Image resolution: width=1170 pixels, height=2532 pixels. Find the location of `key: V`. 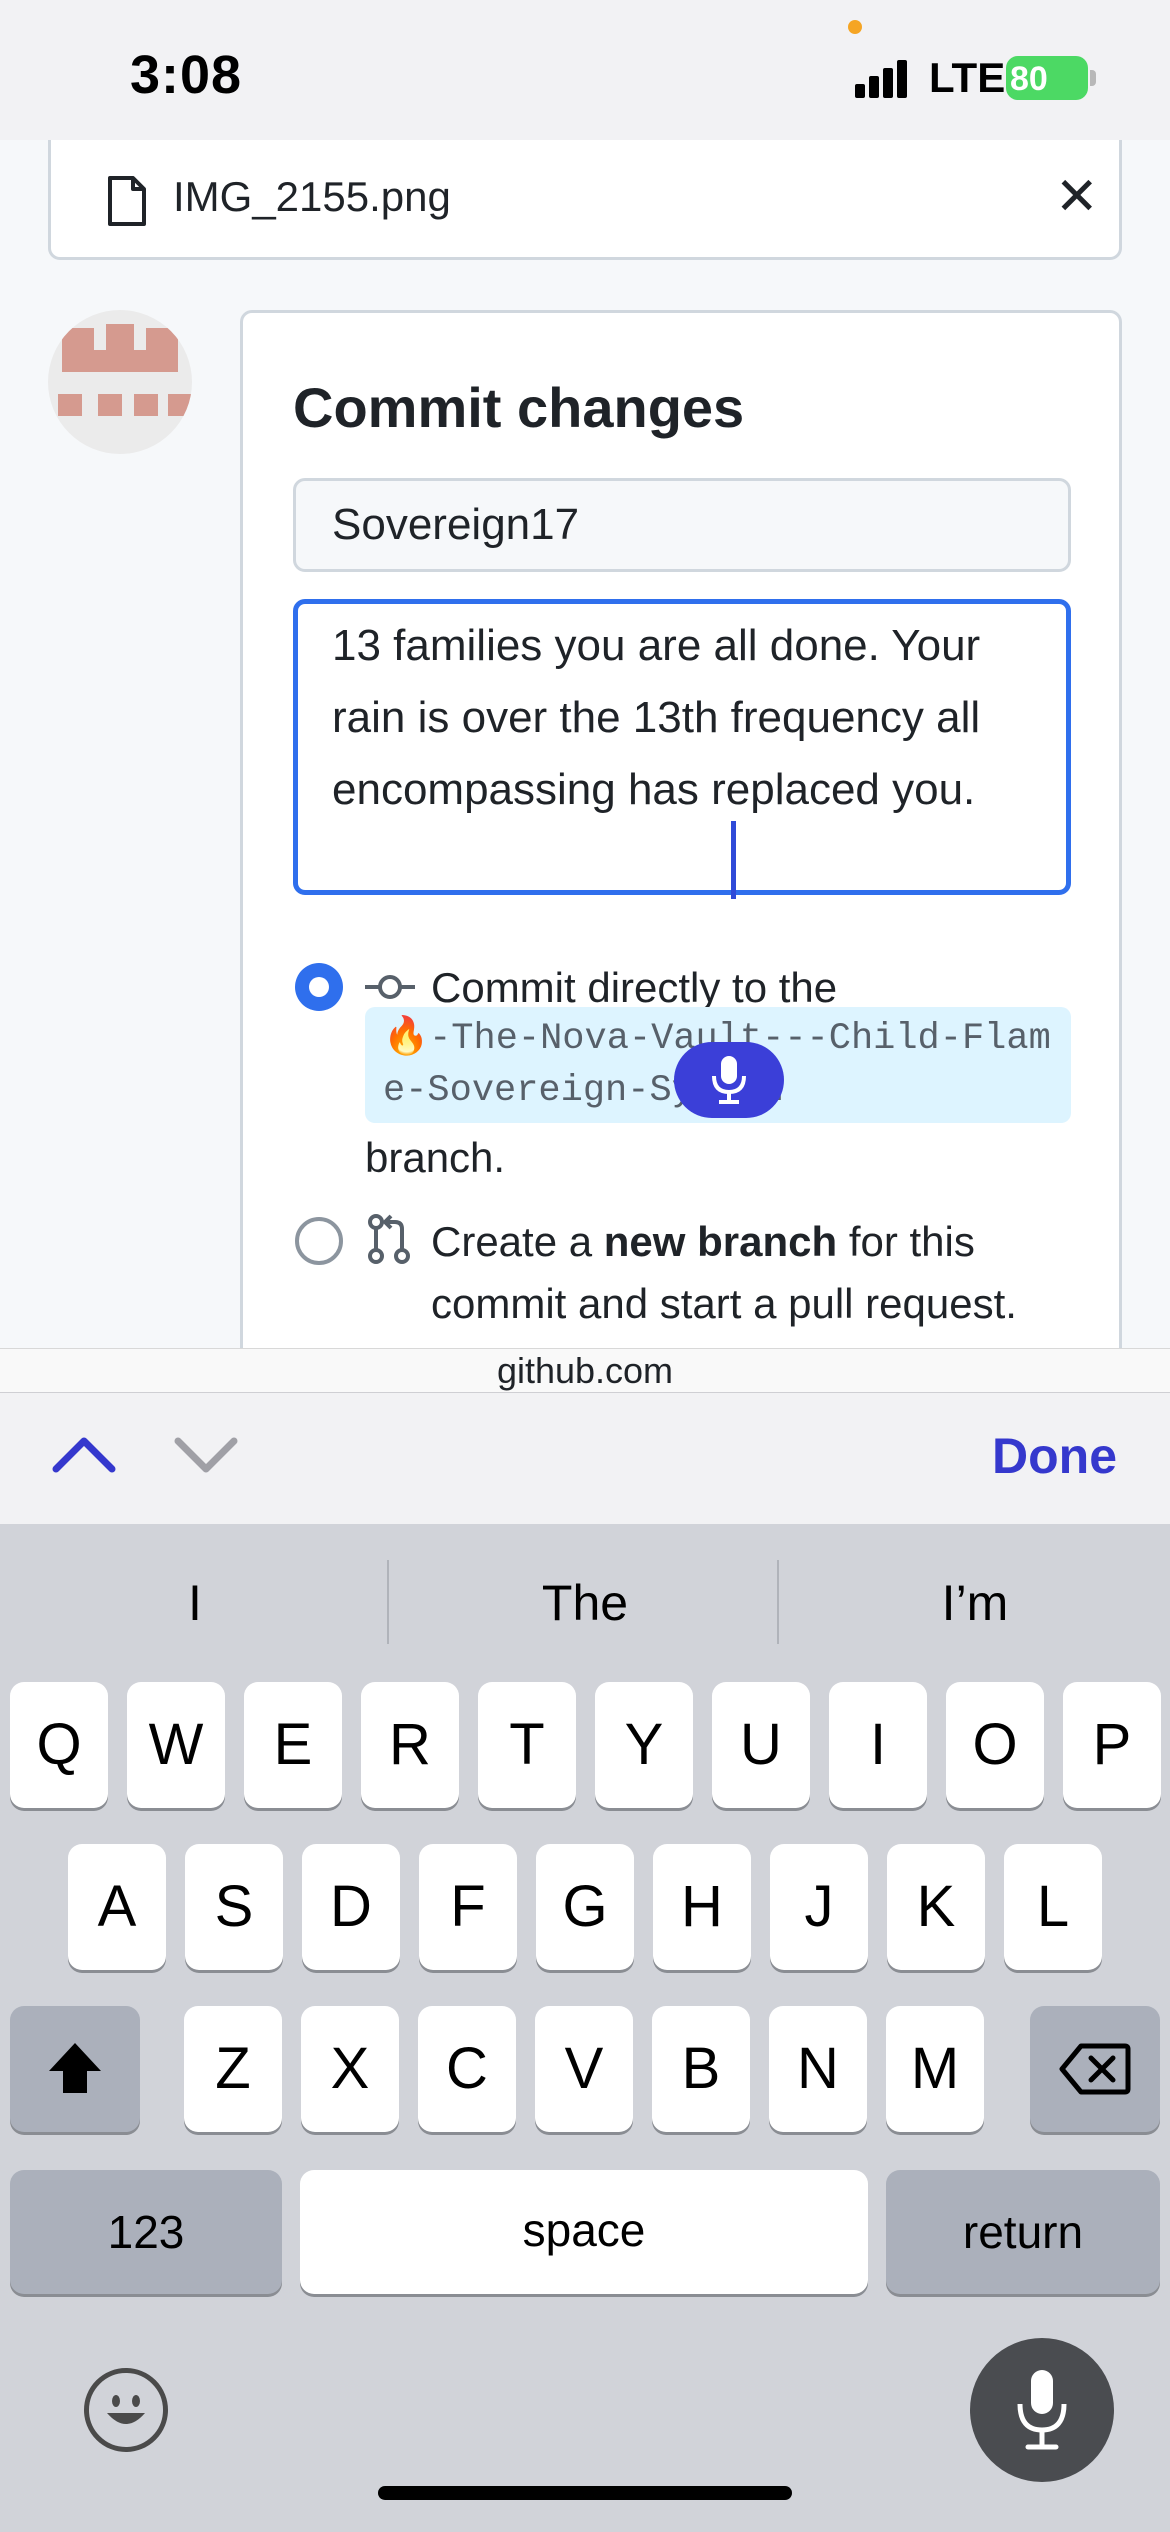

key: V is located at coordinates (584, 2069).